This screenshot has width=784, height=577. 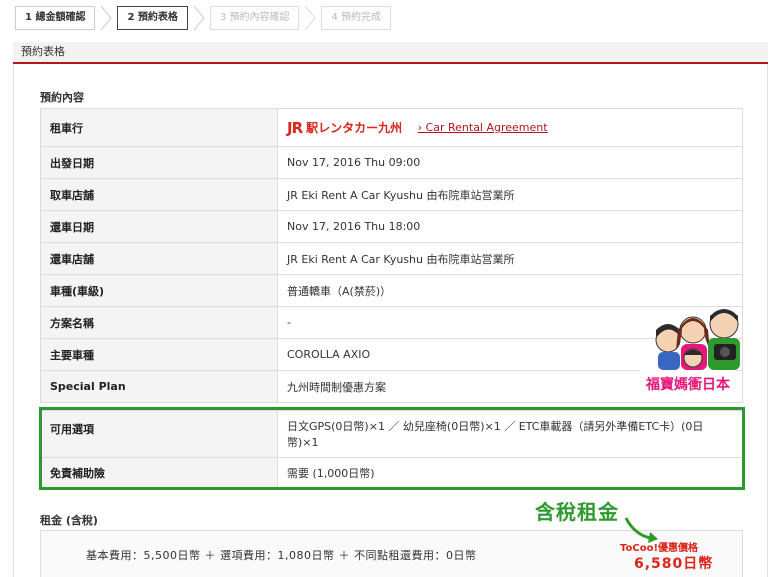 What do you see at coordinates (697, 339) in the screenshot?
I see `family-illustration-icon` at bounding box center [697, 339].